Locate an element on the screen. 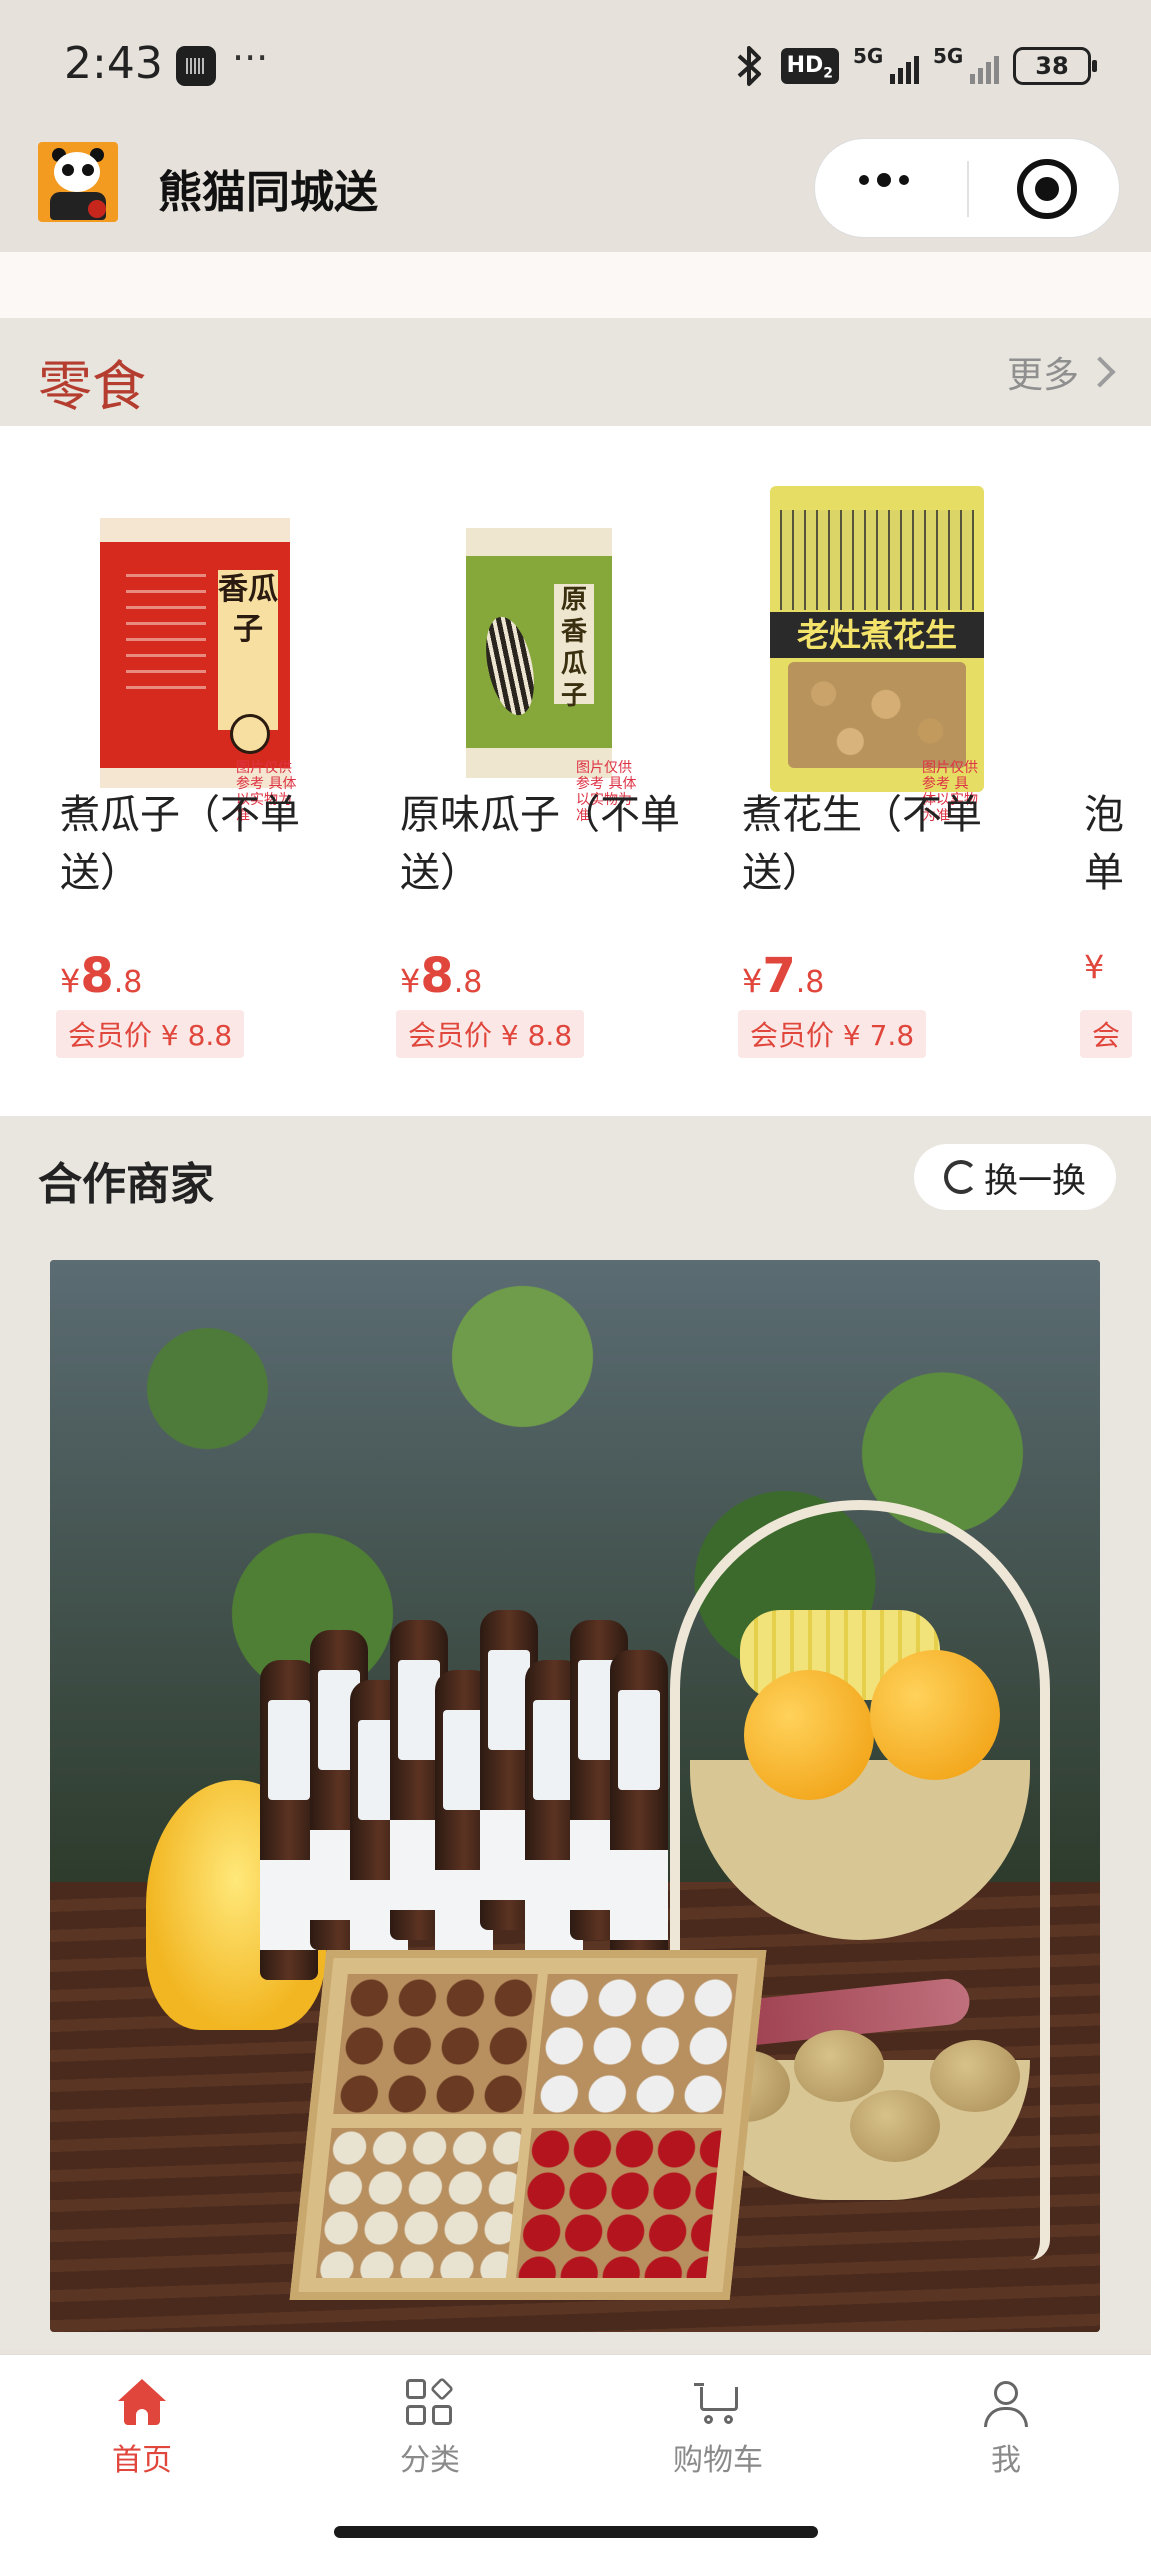 Image resolution: width=1151 pixels, height=2560 pixels. product-card: 泡单 ¥ 会 is located at coordinates (1087, 771).